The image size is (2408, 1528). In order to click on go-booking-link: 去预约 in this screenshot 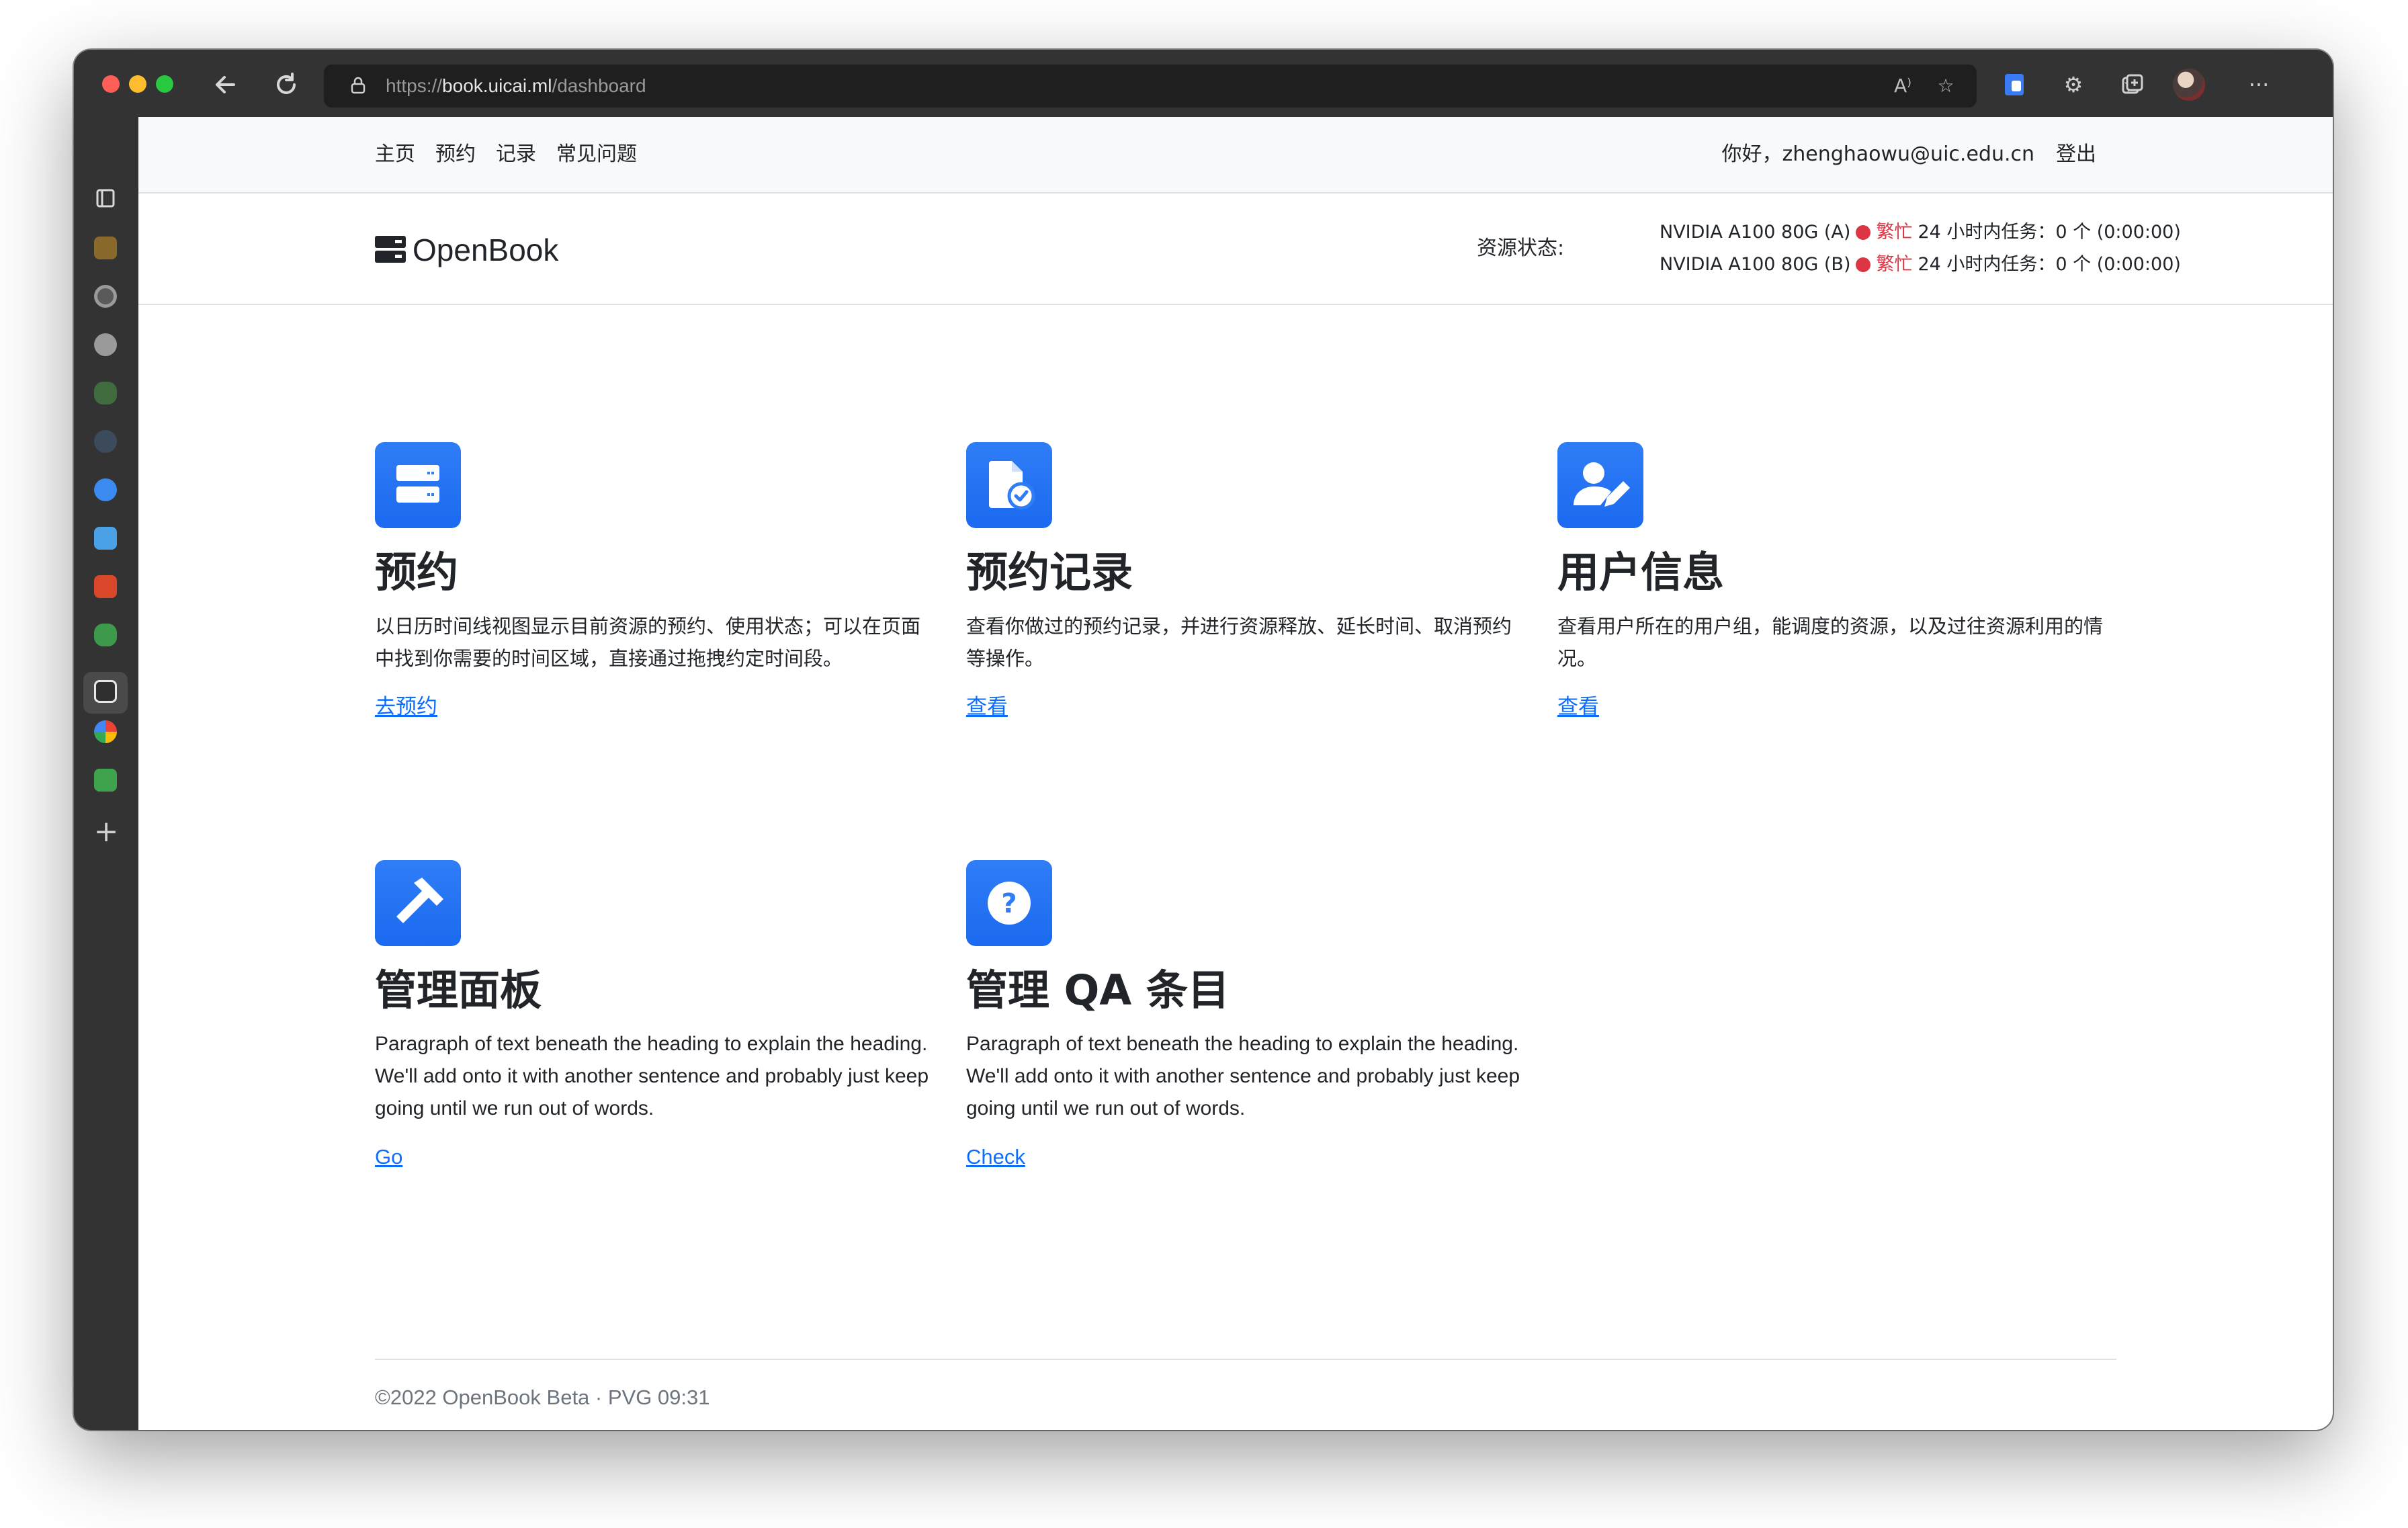, I will do `click(406, 706)`.